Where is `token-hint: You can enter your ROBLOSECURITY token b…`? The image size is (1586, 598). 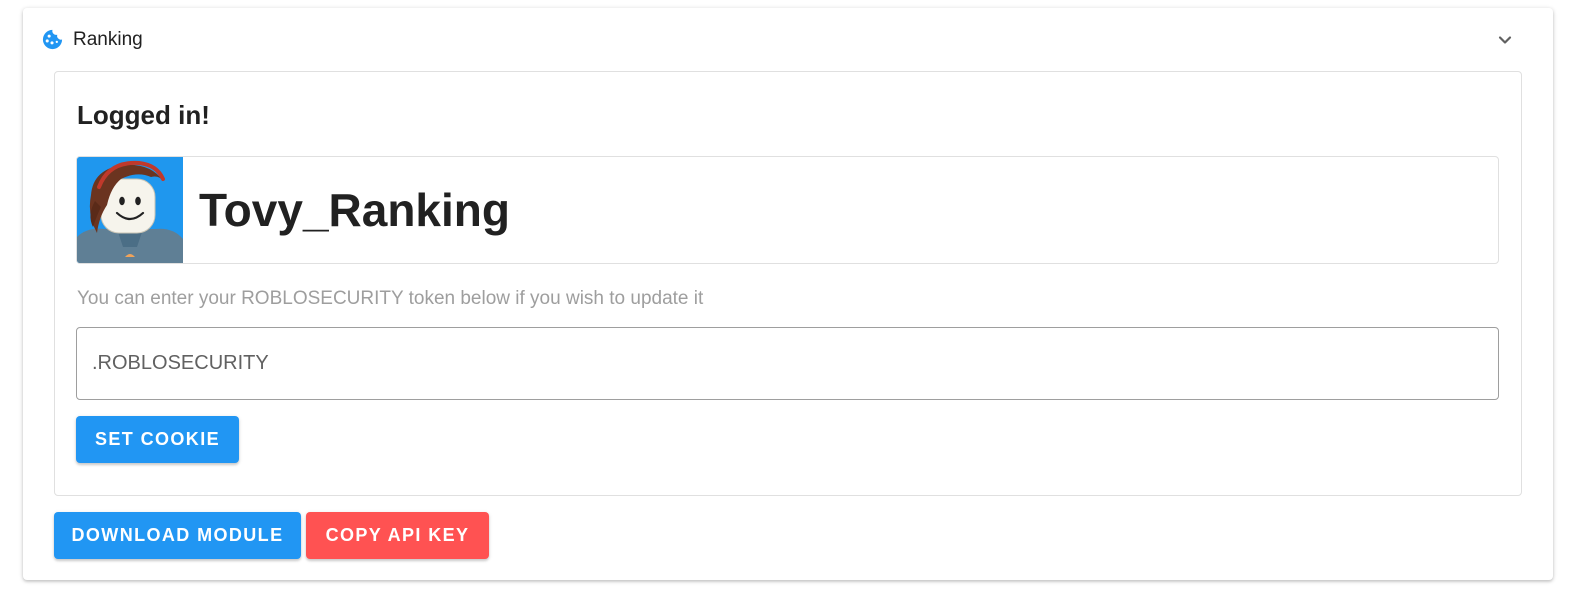
token-hint: You can enter your ROBLOSECURITY token b… is located at coordinates (390, 298).